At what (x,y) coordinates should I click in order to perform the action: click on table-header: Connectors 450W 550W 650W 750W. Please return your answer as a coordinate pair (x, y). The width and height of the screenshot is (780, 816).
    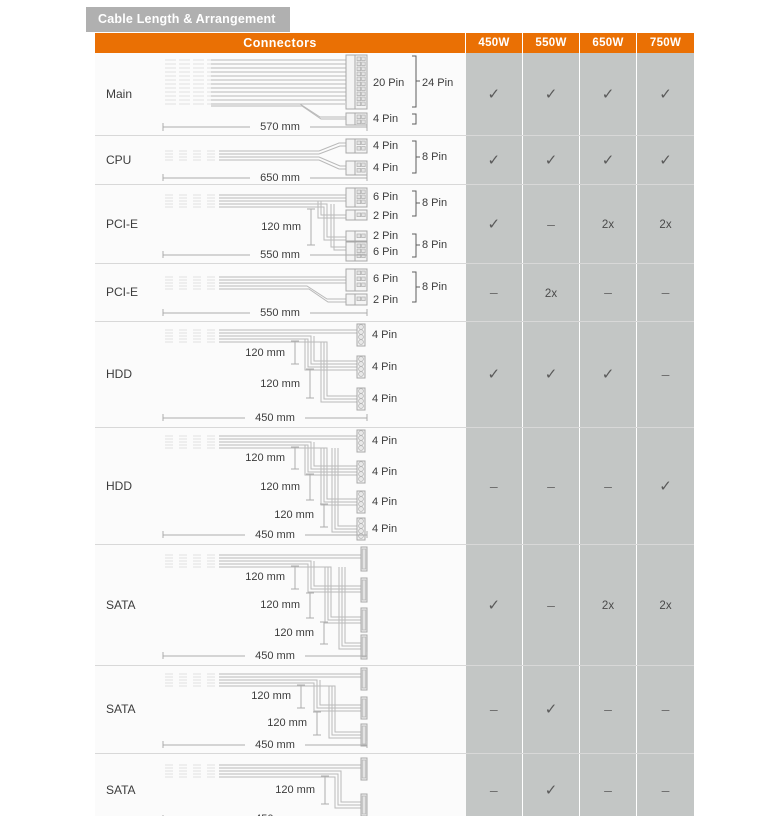
    Looking at the image, I should click on (394, 43).